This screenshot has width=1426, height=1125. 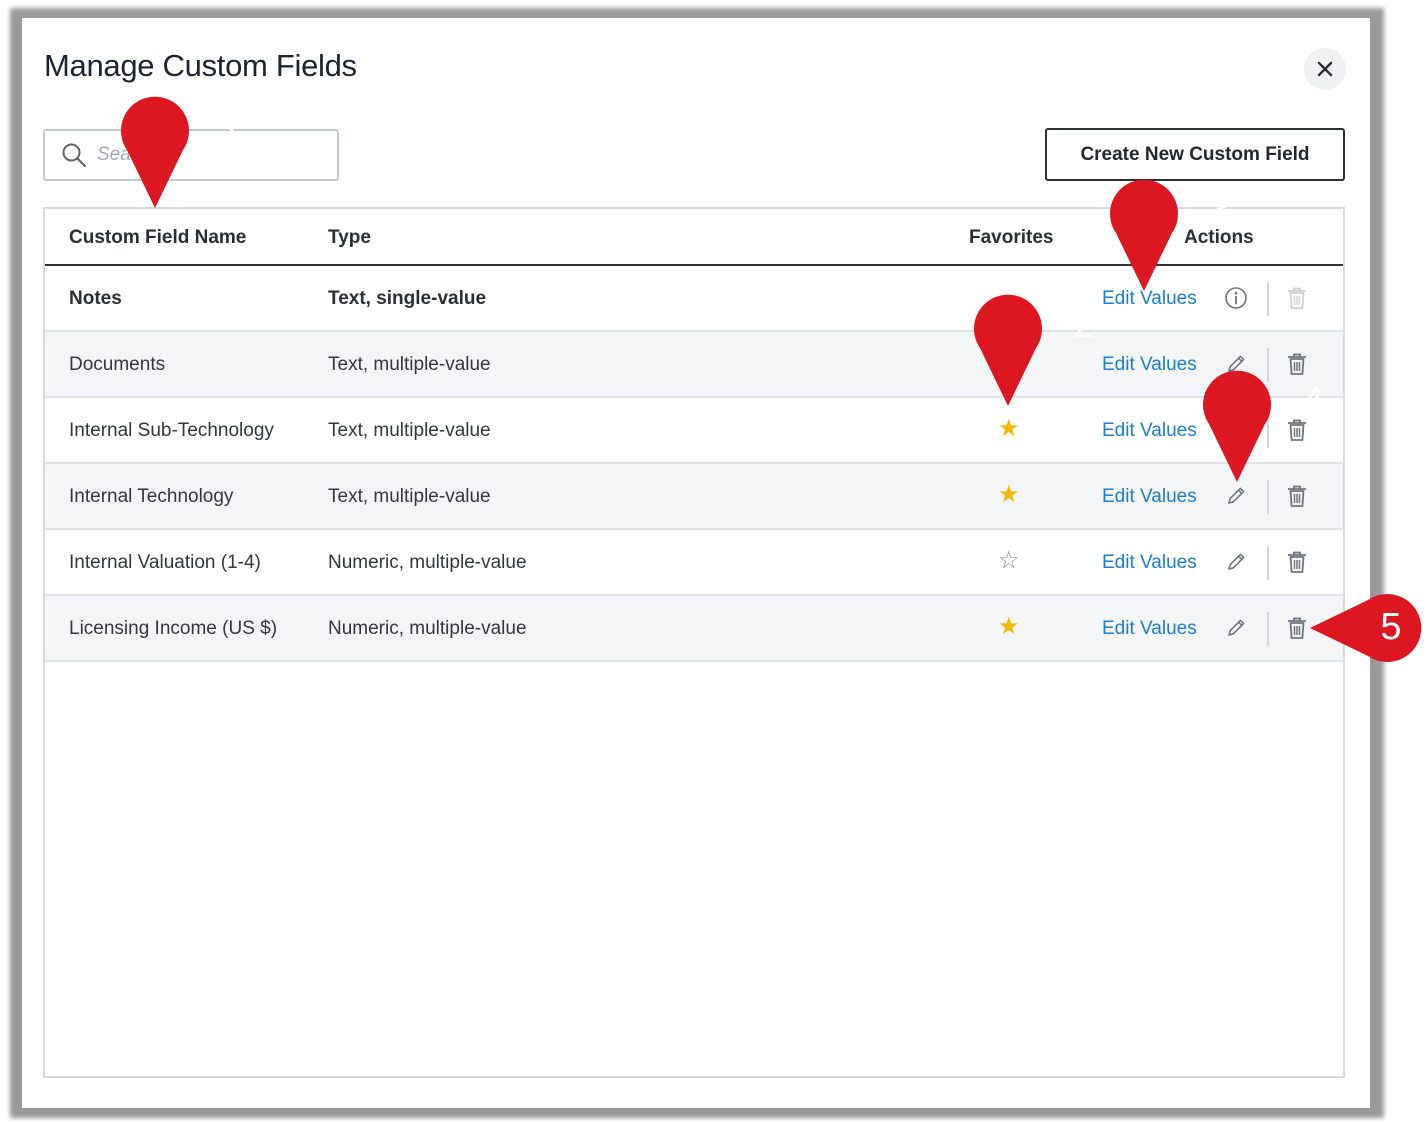 What do you see at coordinates (95, 298) in the screenshot?
I see `field-name-cell: Notes` at bounding box center [95, 298].